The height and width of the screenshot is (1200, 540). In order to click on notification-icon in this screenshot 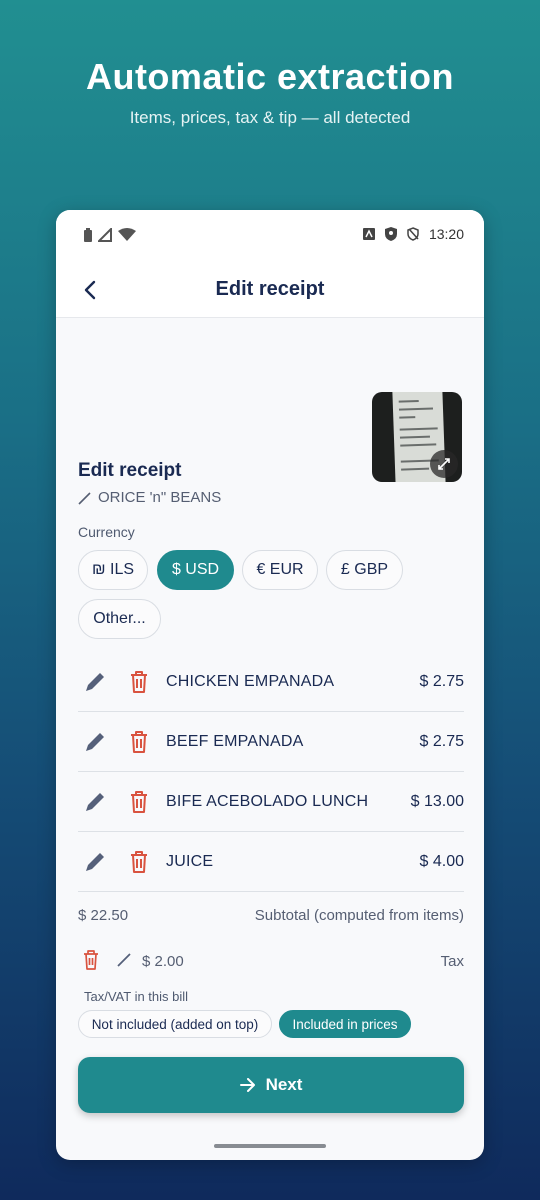, I will do `click(368, 234)`.